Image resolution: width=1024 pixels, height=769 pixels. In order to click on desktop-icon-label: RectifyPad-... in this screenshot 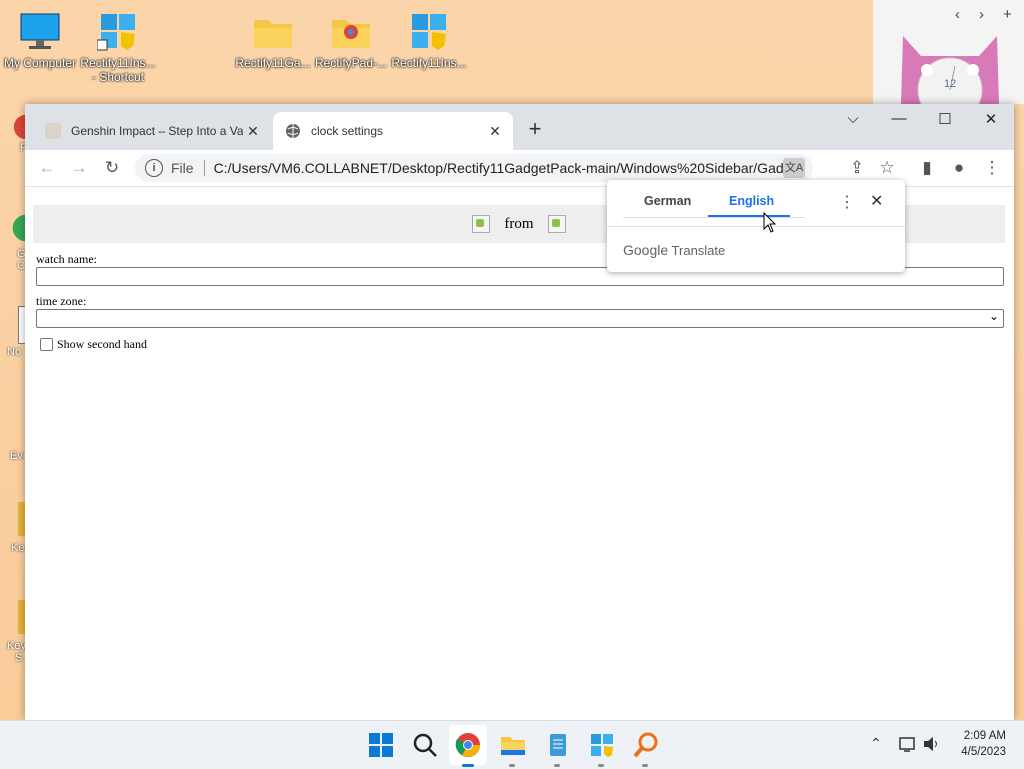, I will do `click(351, 63)`.